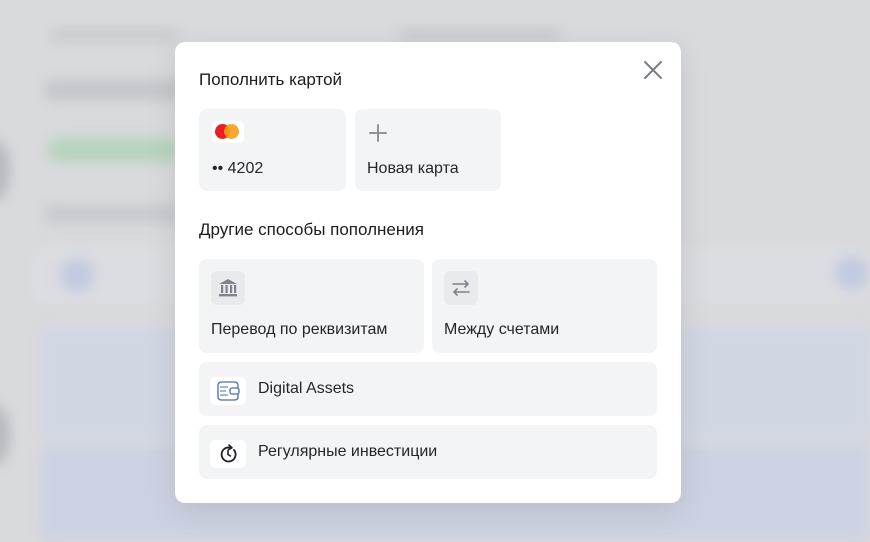 Image resolution: width=870 pixels, height=542 pixels. I want to click on new-card-label: Новая карта, so click(413, 168).